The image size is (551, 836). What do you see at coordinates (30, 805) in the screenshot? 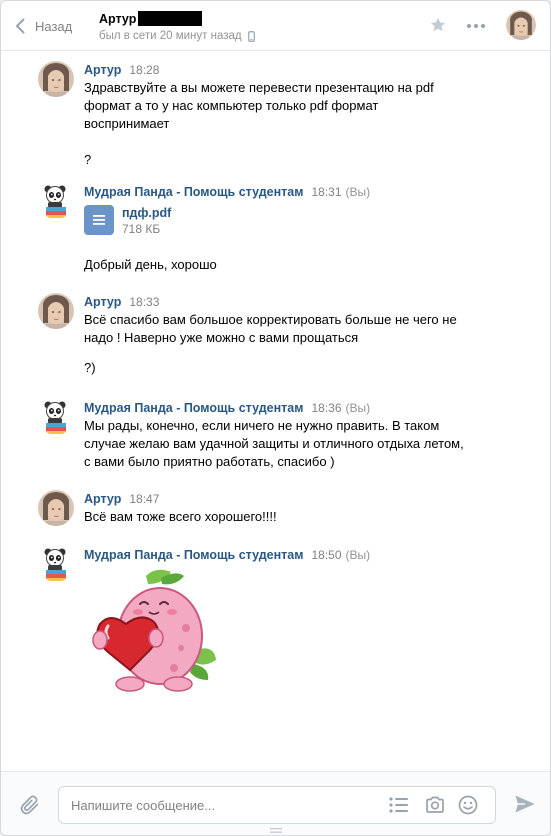
I see `attach-paperclip-icon` at bounding box center [30, 805].